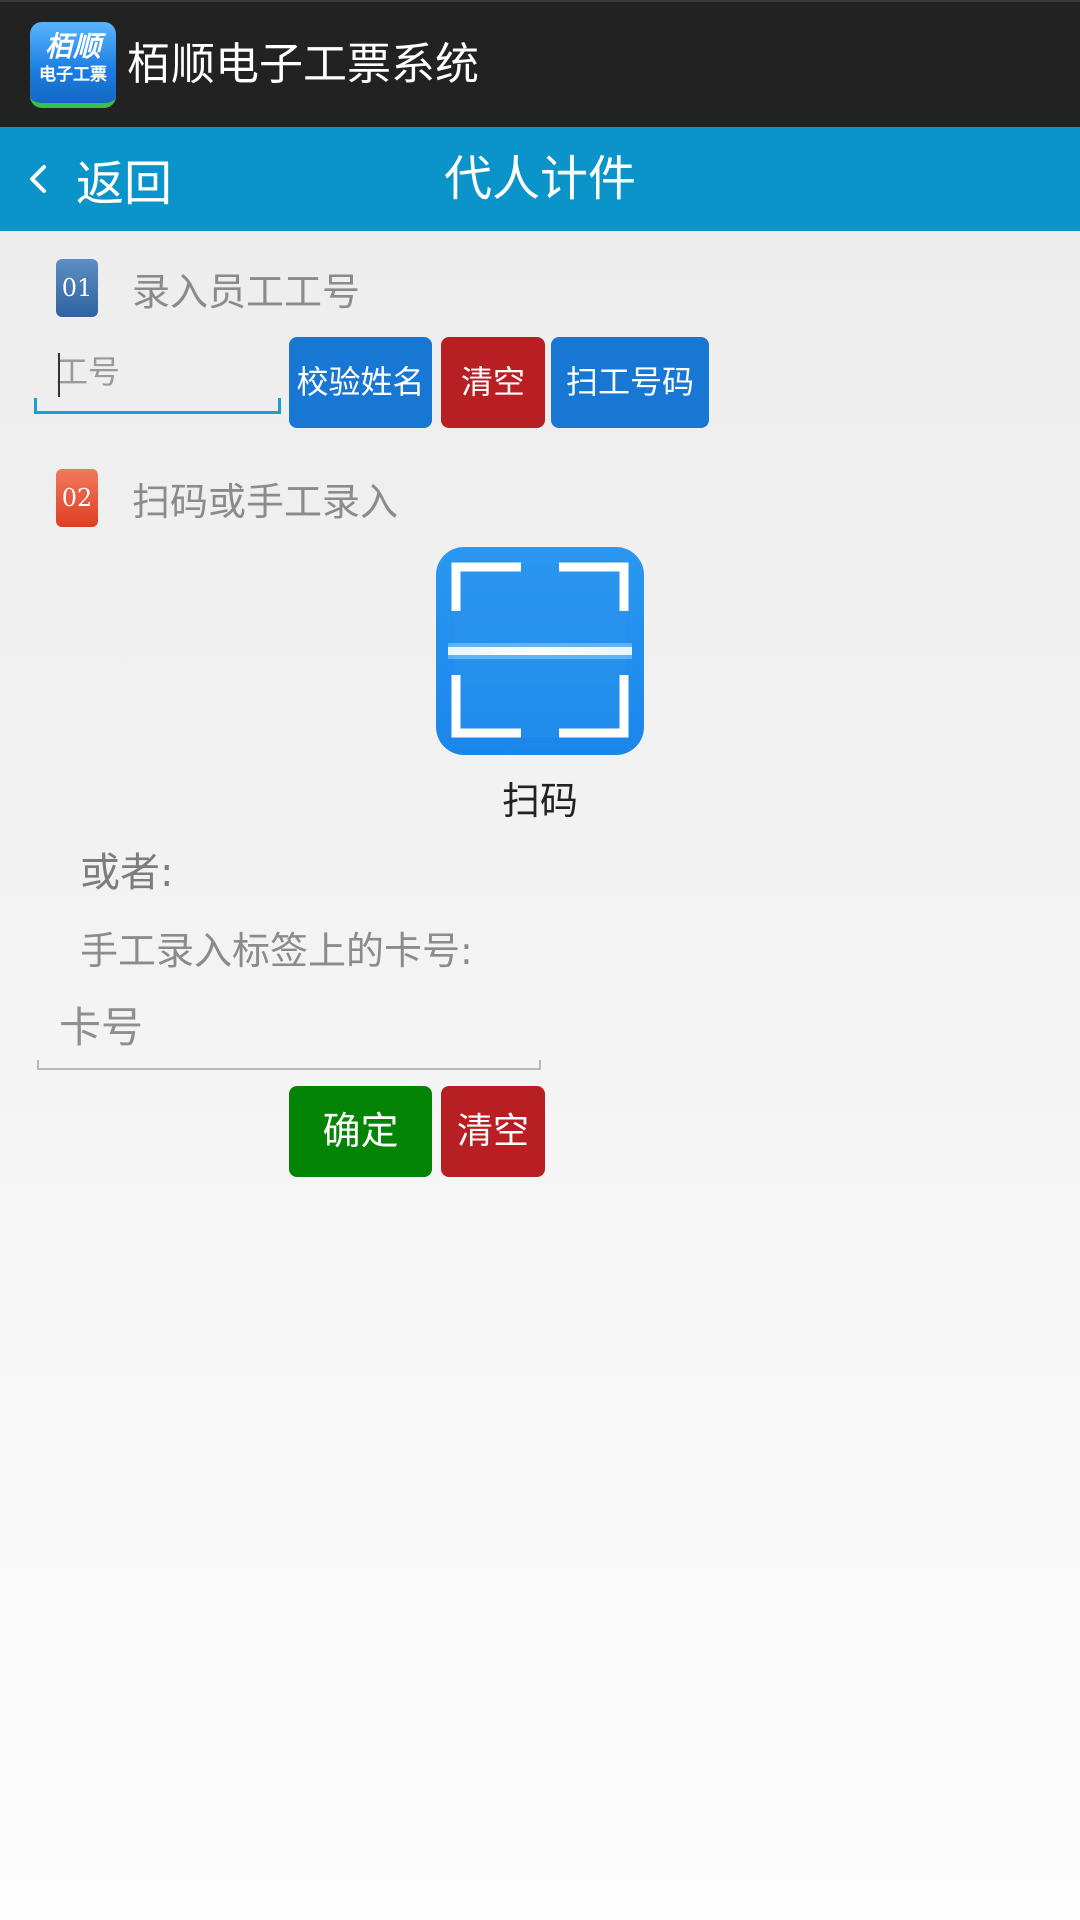 This screenshot has width=1080, height=1920. Describe the element at coordinates (124, 184) in the screenshot. I see `back-label: 返回` at that location.